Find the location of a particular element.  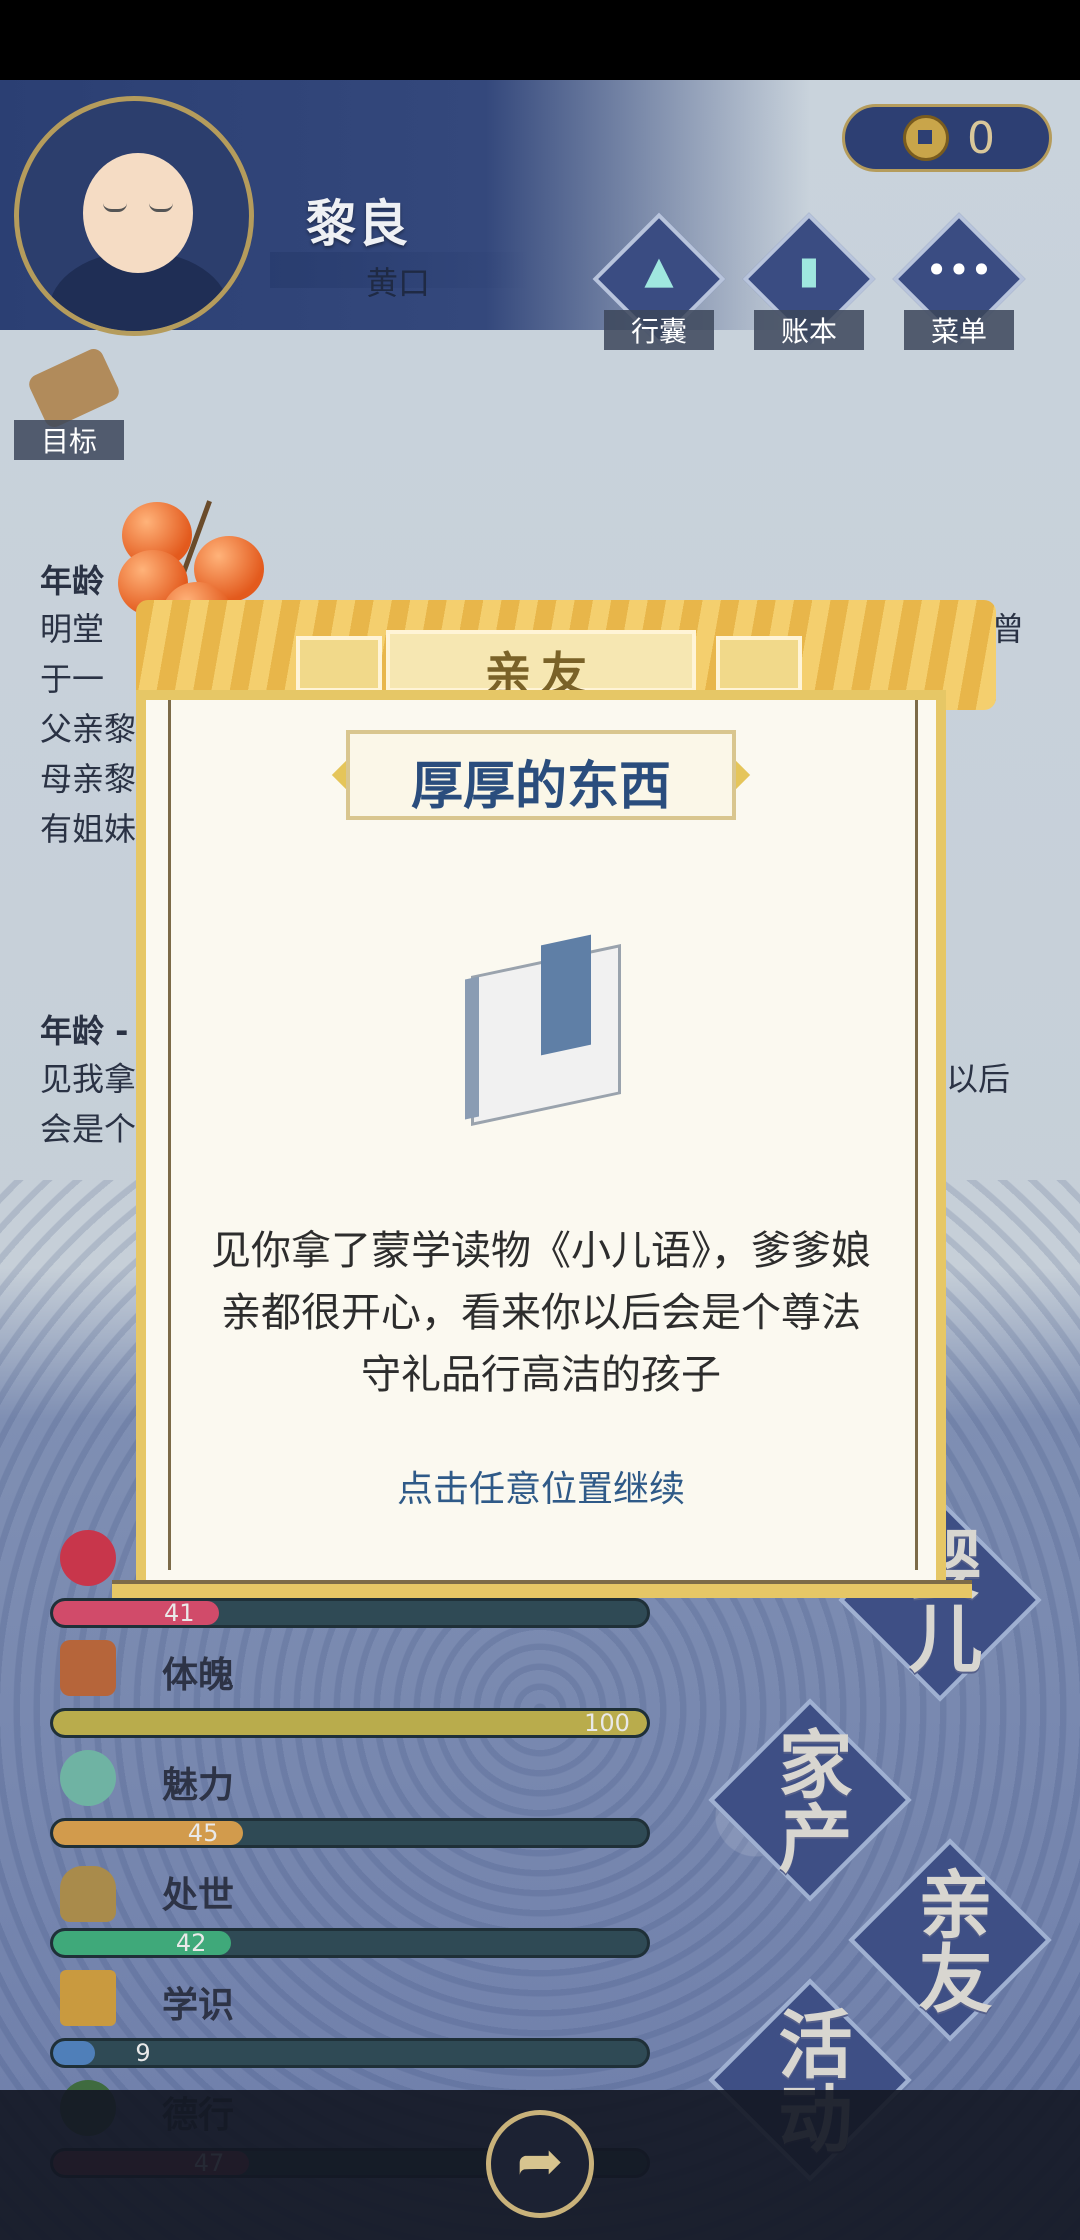

modal-bottom-bar is located at coordinates (542, 1589).